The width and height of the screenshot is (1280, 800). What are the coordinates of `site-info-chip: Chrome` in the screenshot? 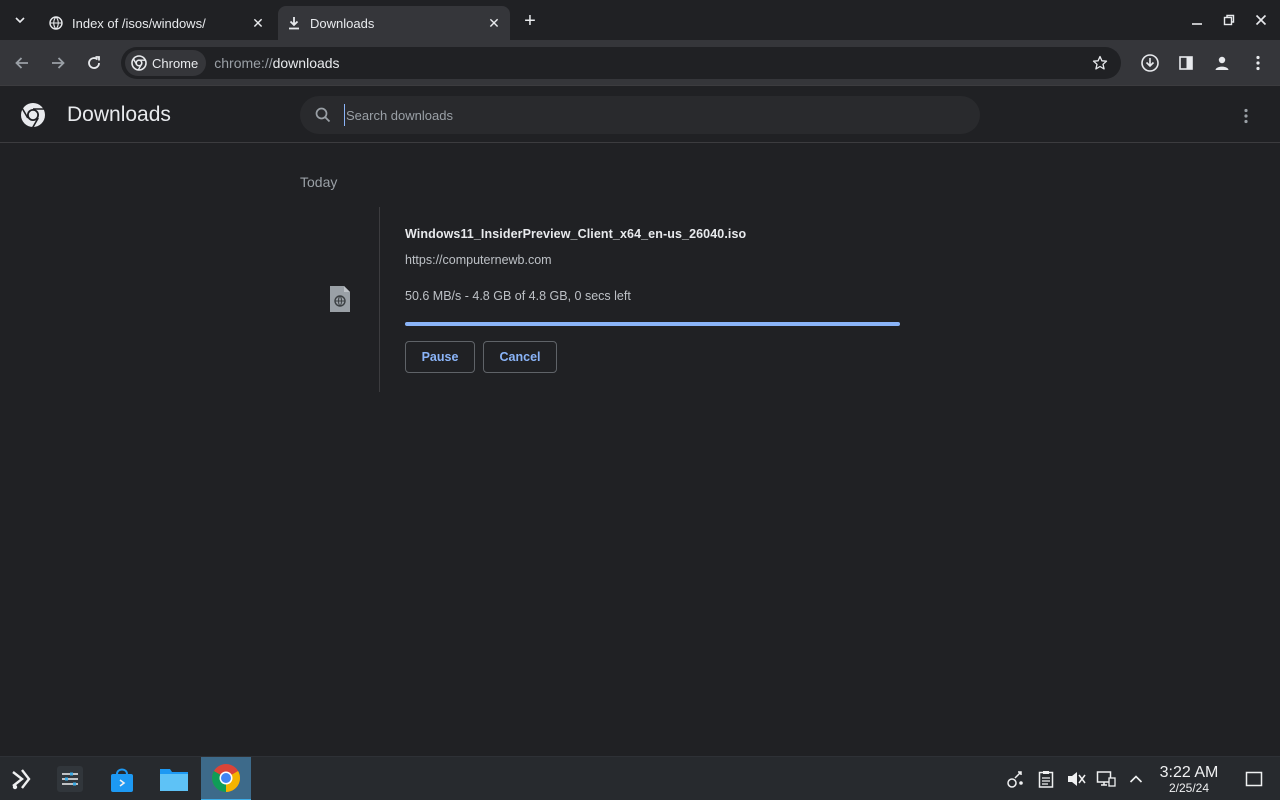 It's located at (166, 63).